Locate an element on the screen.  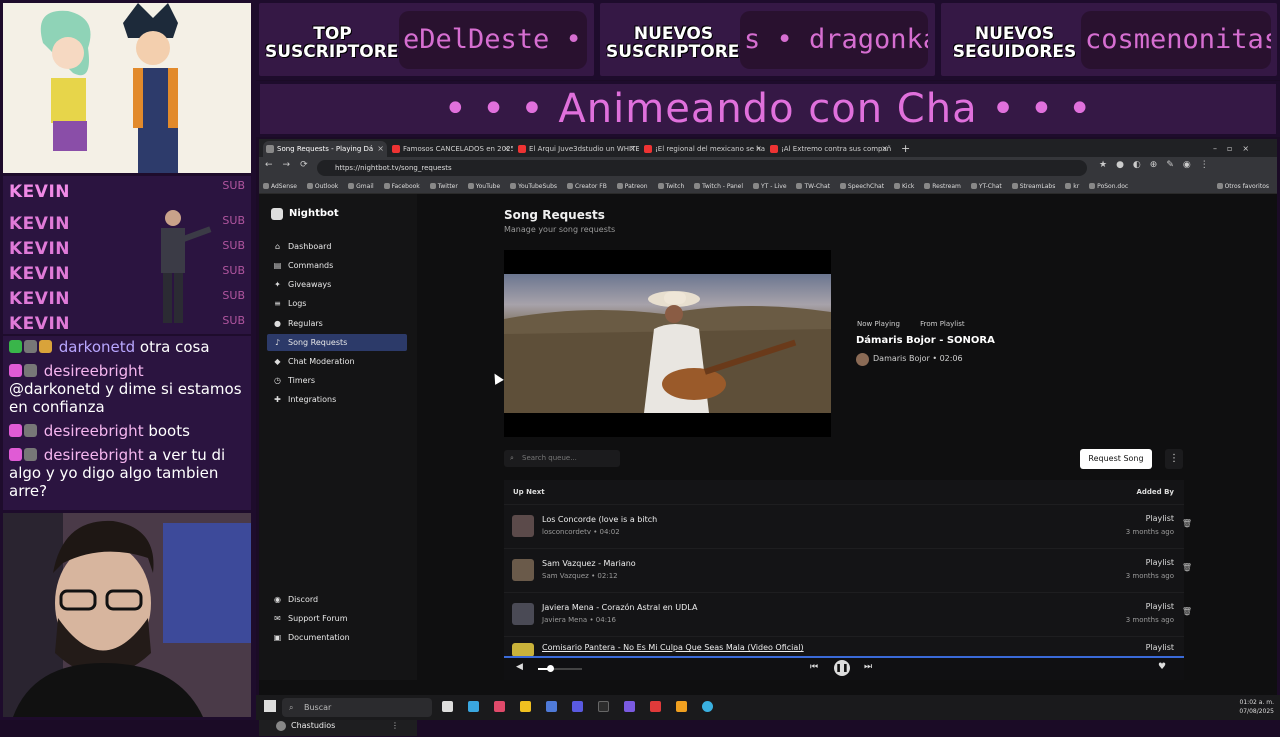
bookmark: kr is located at coordinates (1072, 186).